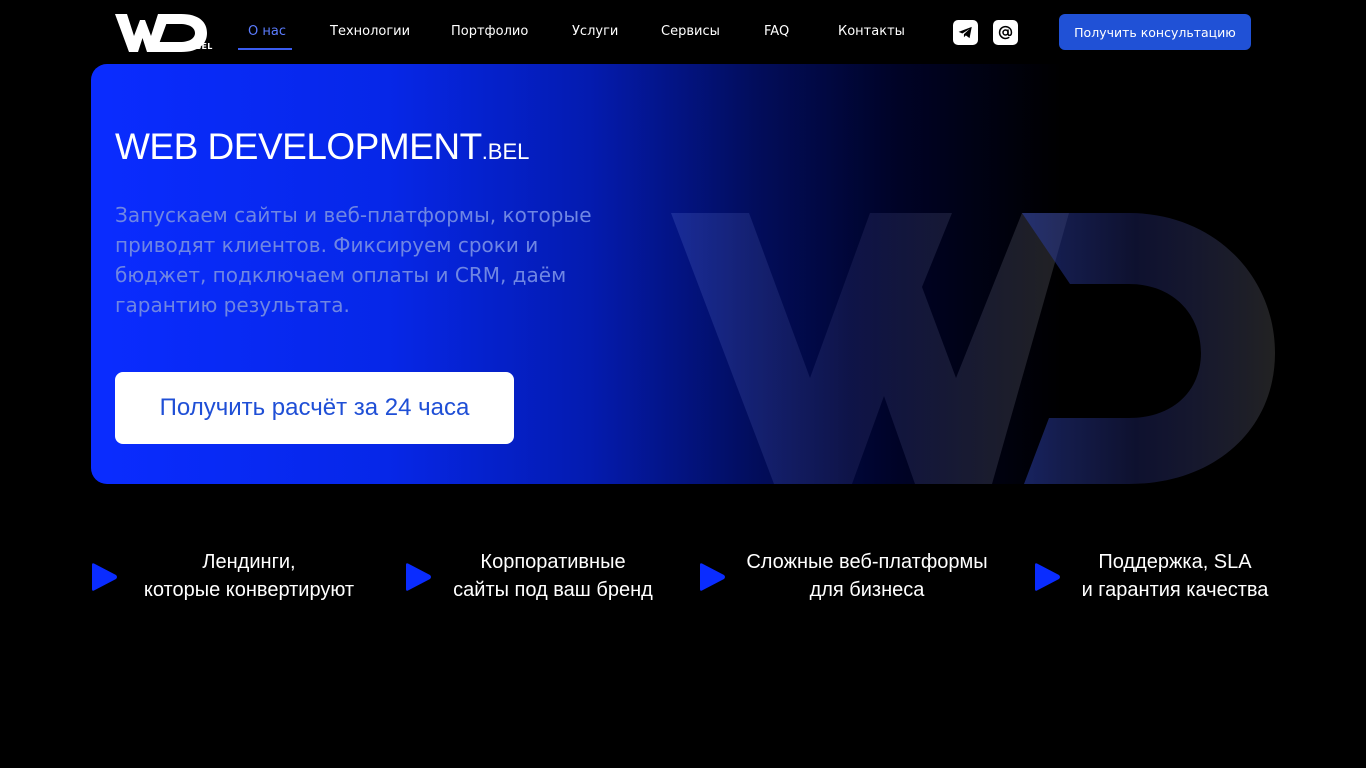 The width and height of the screenshot is (1366, 768). What do you see at coordinates (1175, 576) in the screenshot?
I see `feature-text: Поддержка, SLA и гарантия качества` at bounding box center [1175, 576].